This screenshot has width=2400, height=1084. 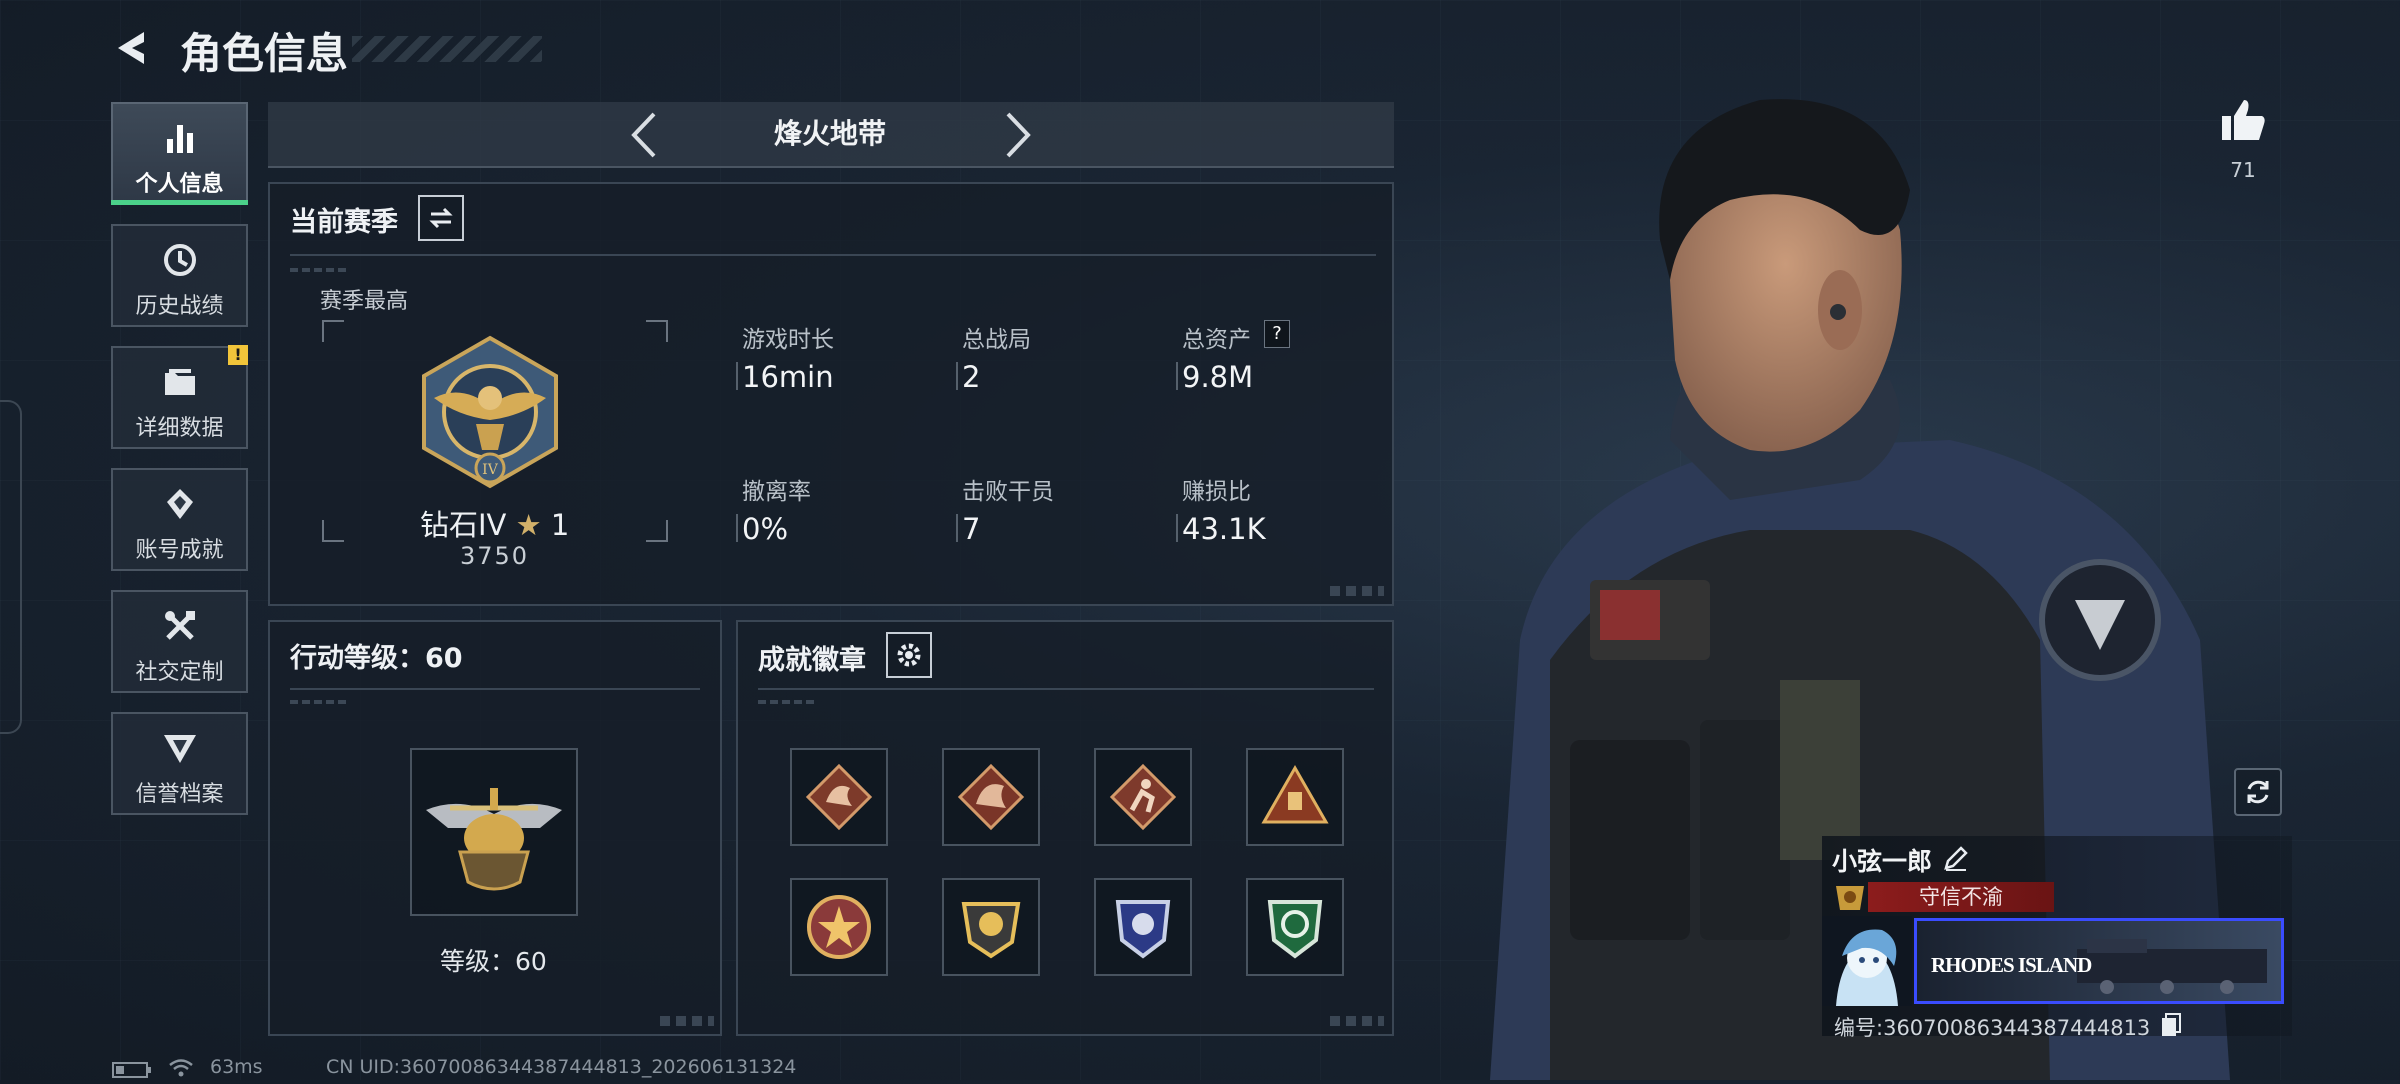 I want to click on copy-icon, so click(x=2171, y=1024).